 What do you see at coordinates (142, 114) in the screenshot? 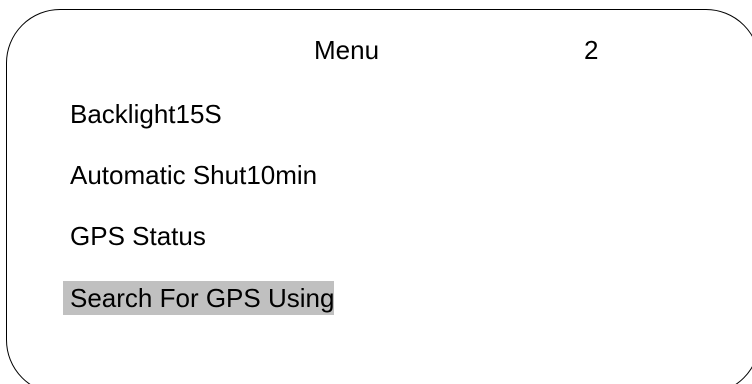
I see `menu-item-backlight: Backlight15S` at bounding box center [142, 114].